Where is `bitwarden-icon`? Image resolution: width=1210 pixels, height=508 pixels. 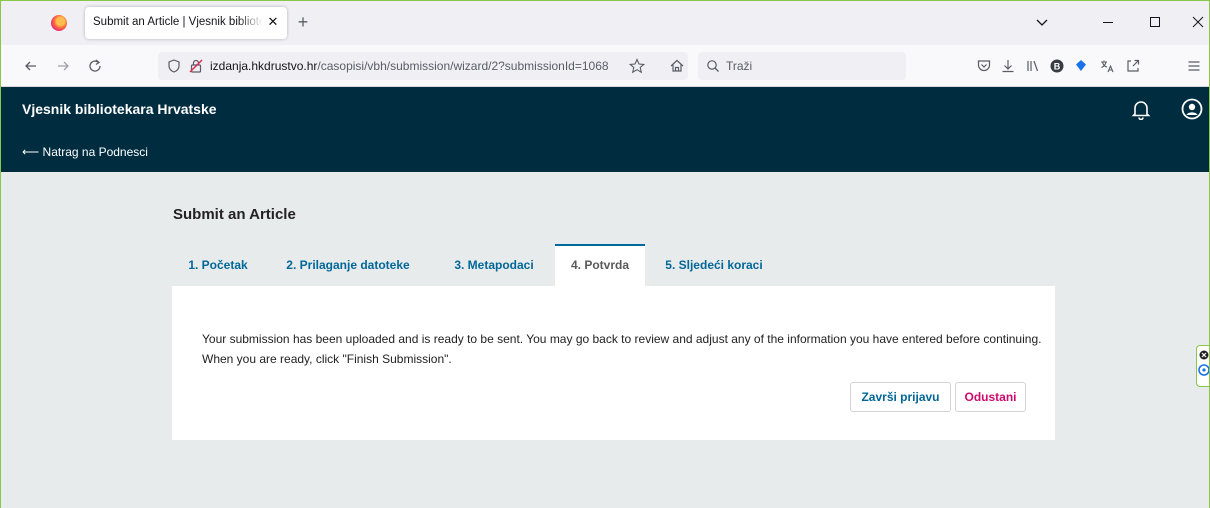
bitwarden-icon is located at coordinates (1081, 66).